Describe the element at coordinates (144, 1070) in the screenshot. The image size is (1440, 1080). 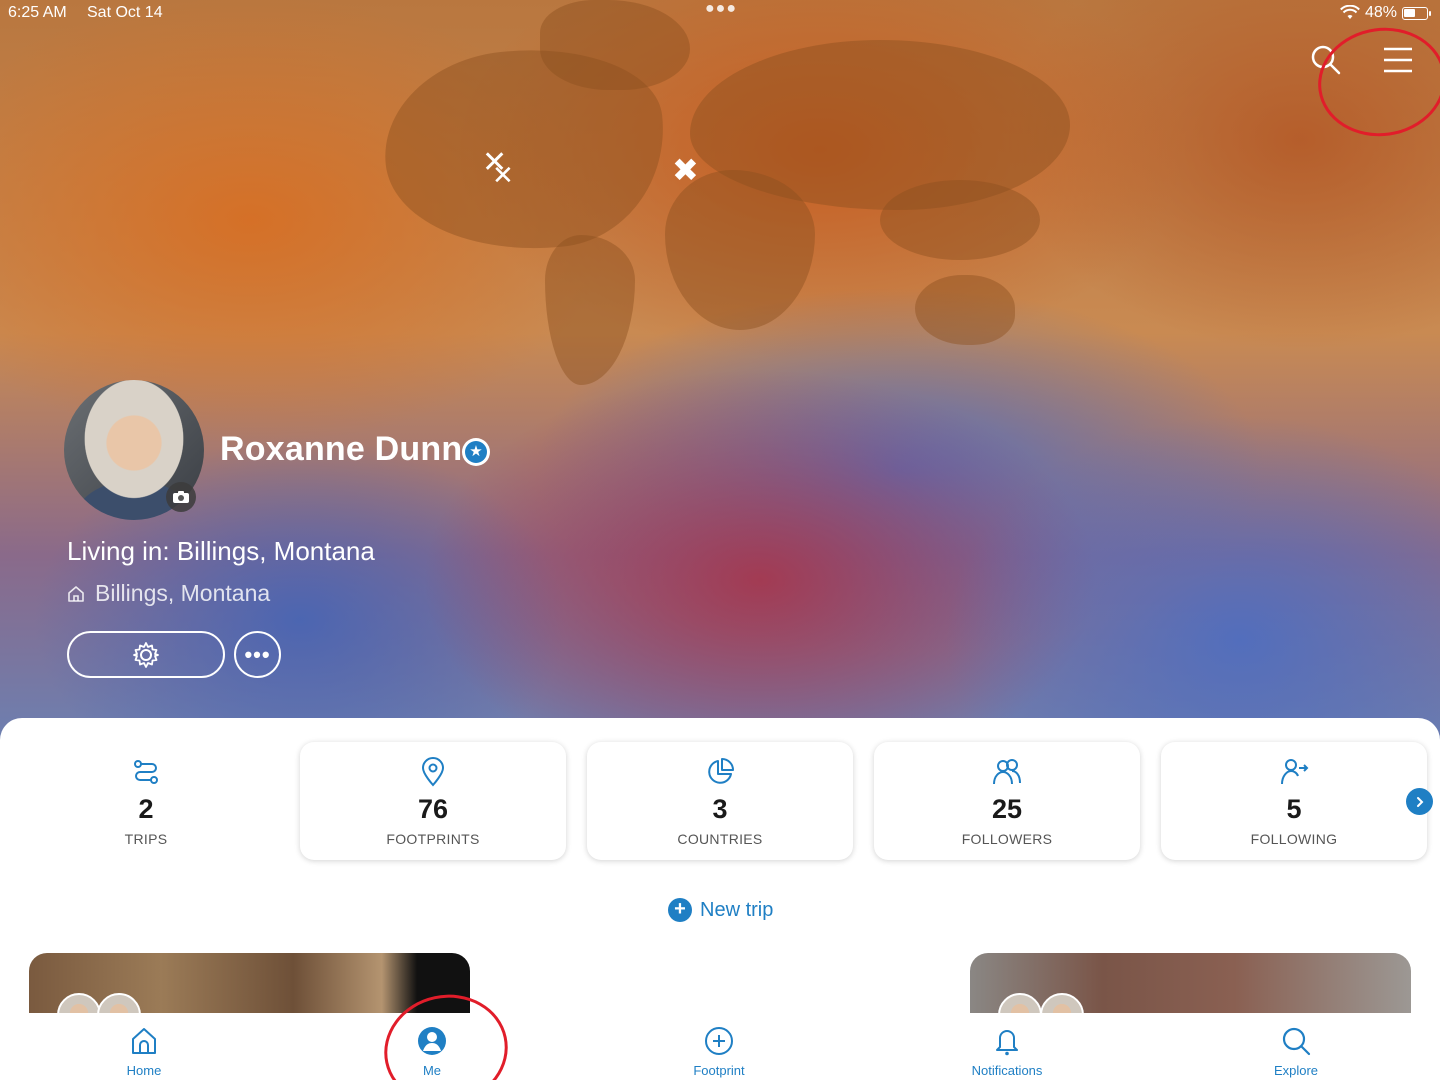
I see `tab-label: Home` at that location.